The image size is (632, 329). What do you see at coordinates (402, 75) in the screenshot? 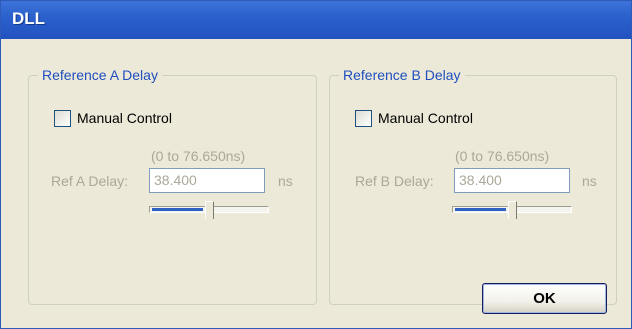
I see `reference-b-group-title: Reference B Delay` at bounding box center [402, 75].